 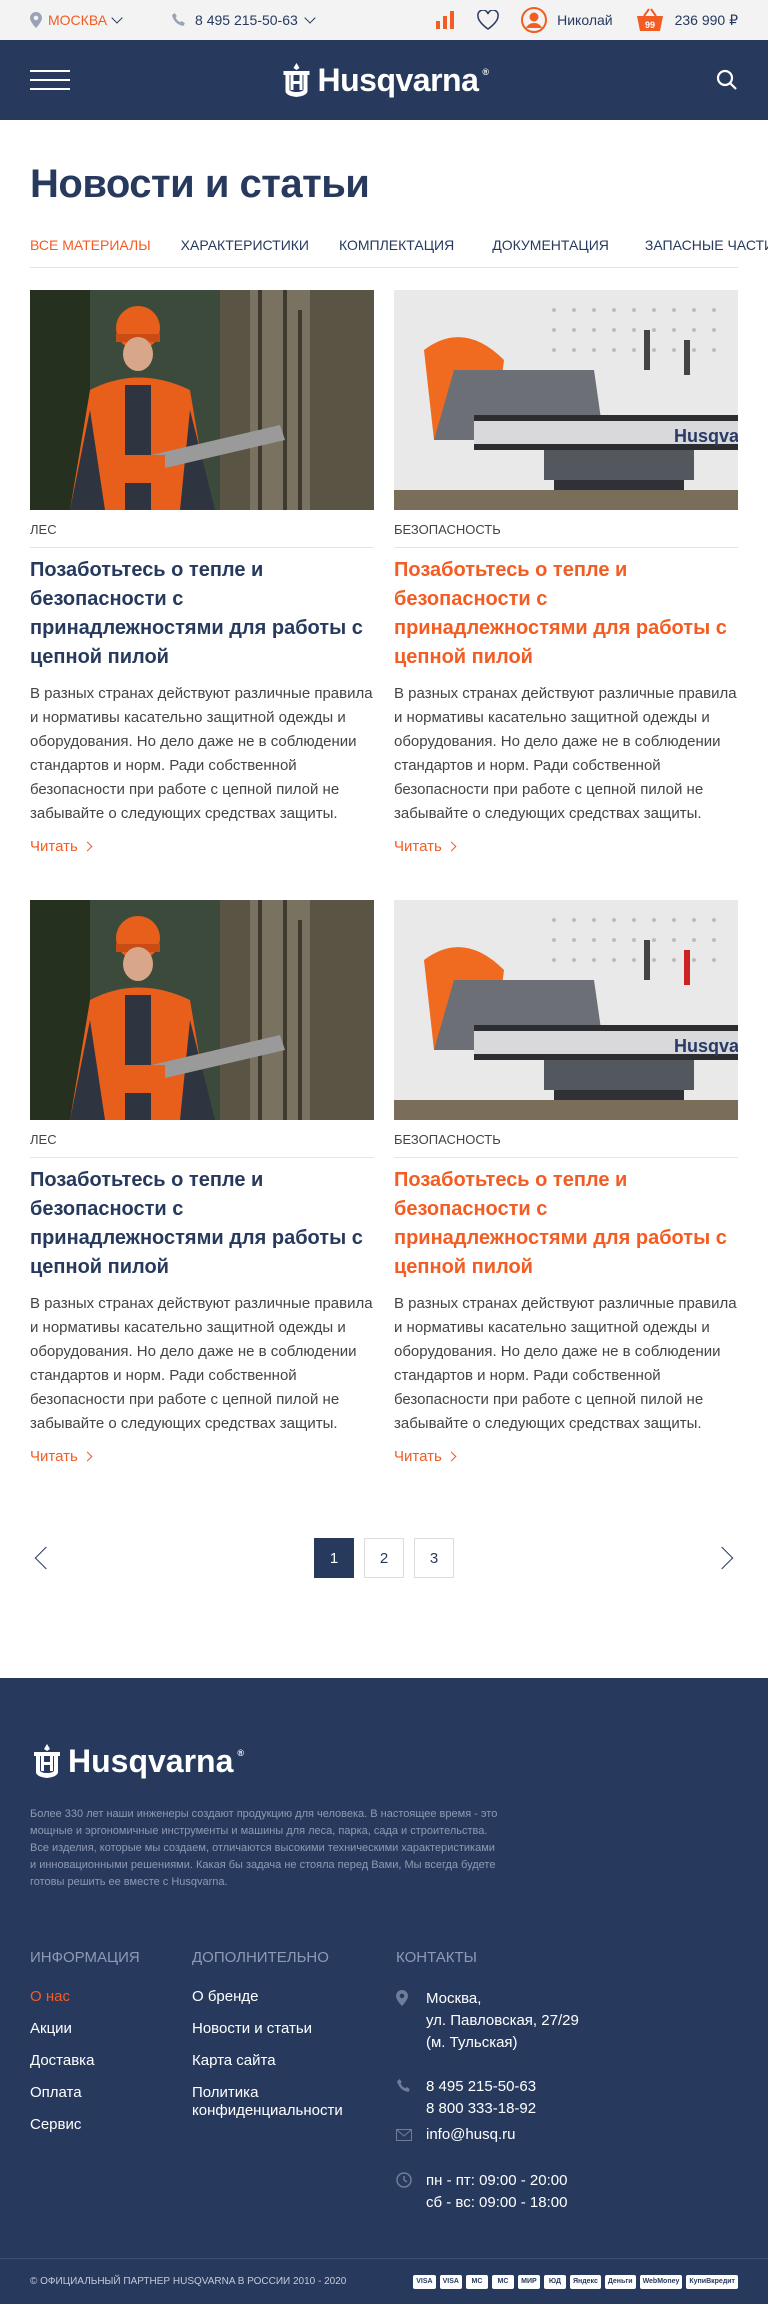 What do you see at coordinates (661, 2281) in the screenshot?
I see `webmoney-icon: WebMoney` at bounding box center [661, 2281].